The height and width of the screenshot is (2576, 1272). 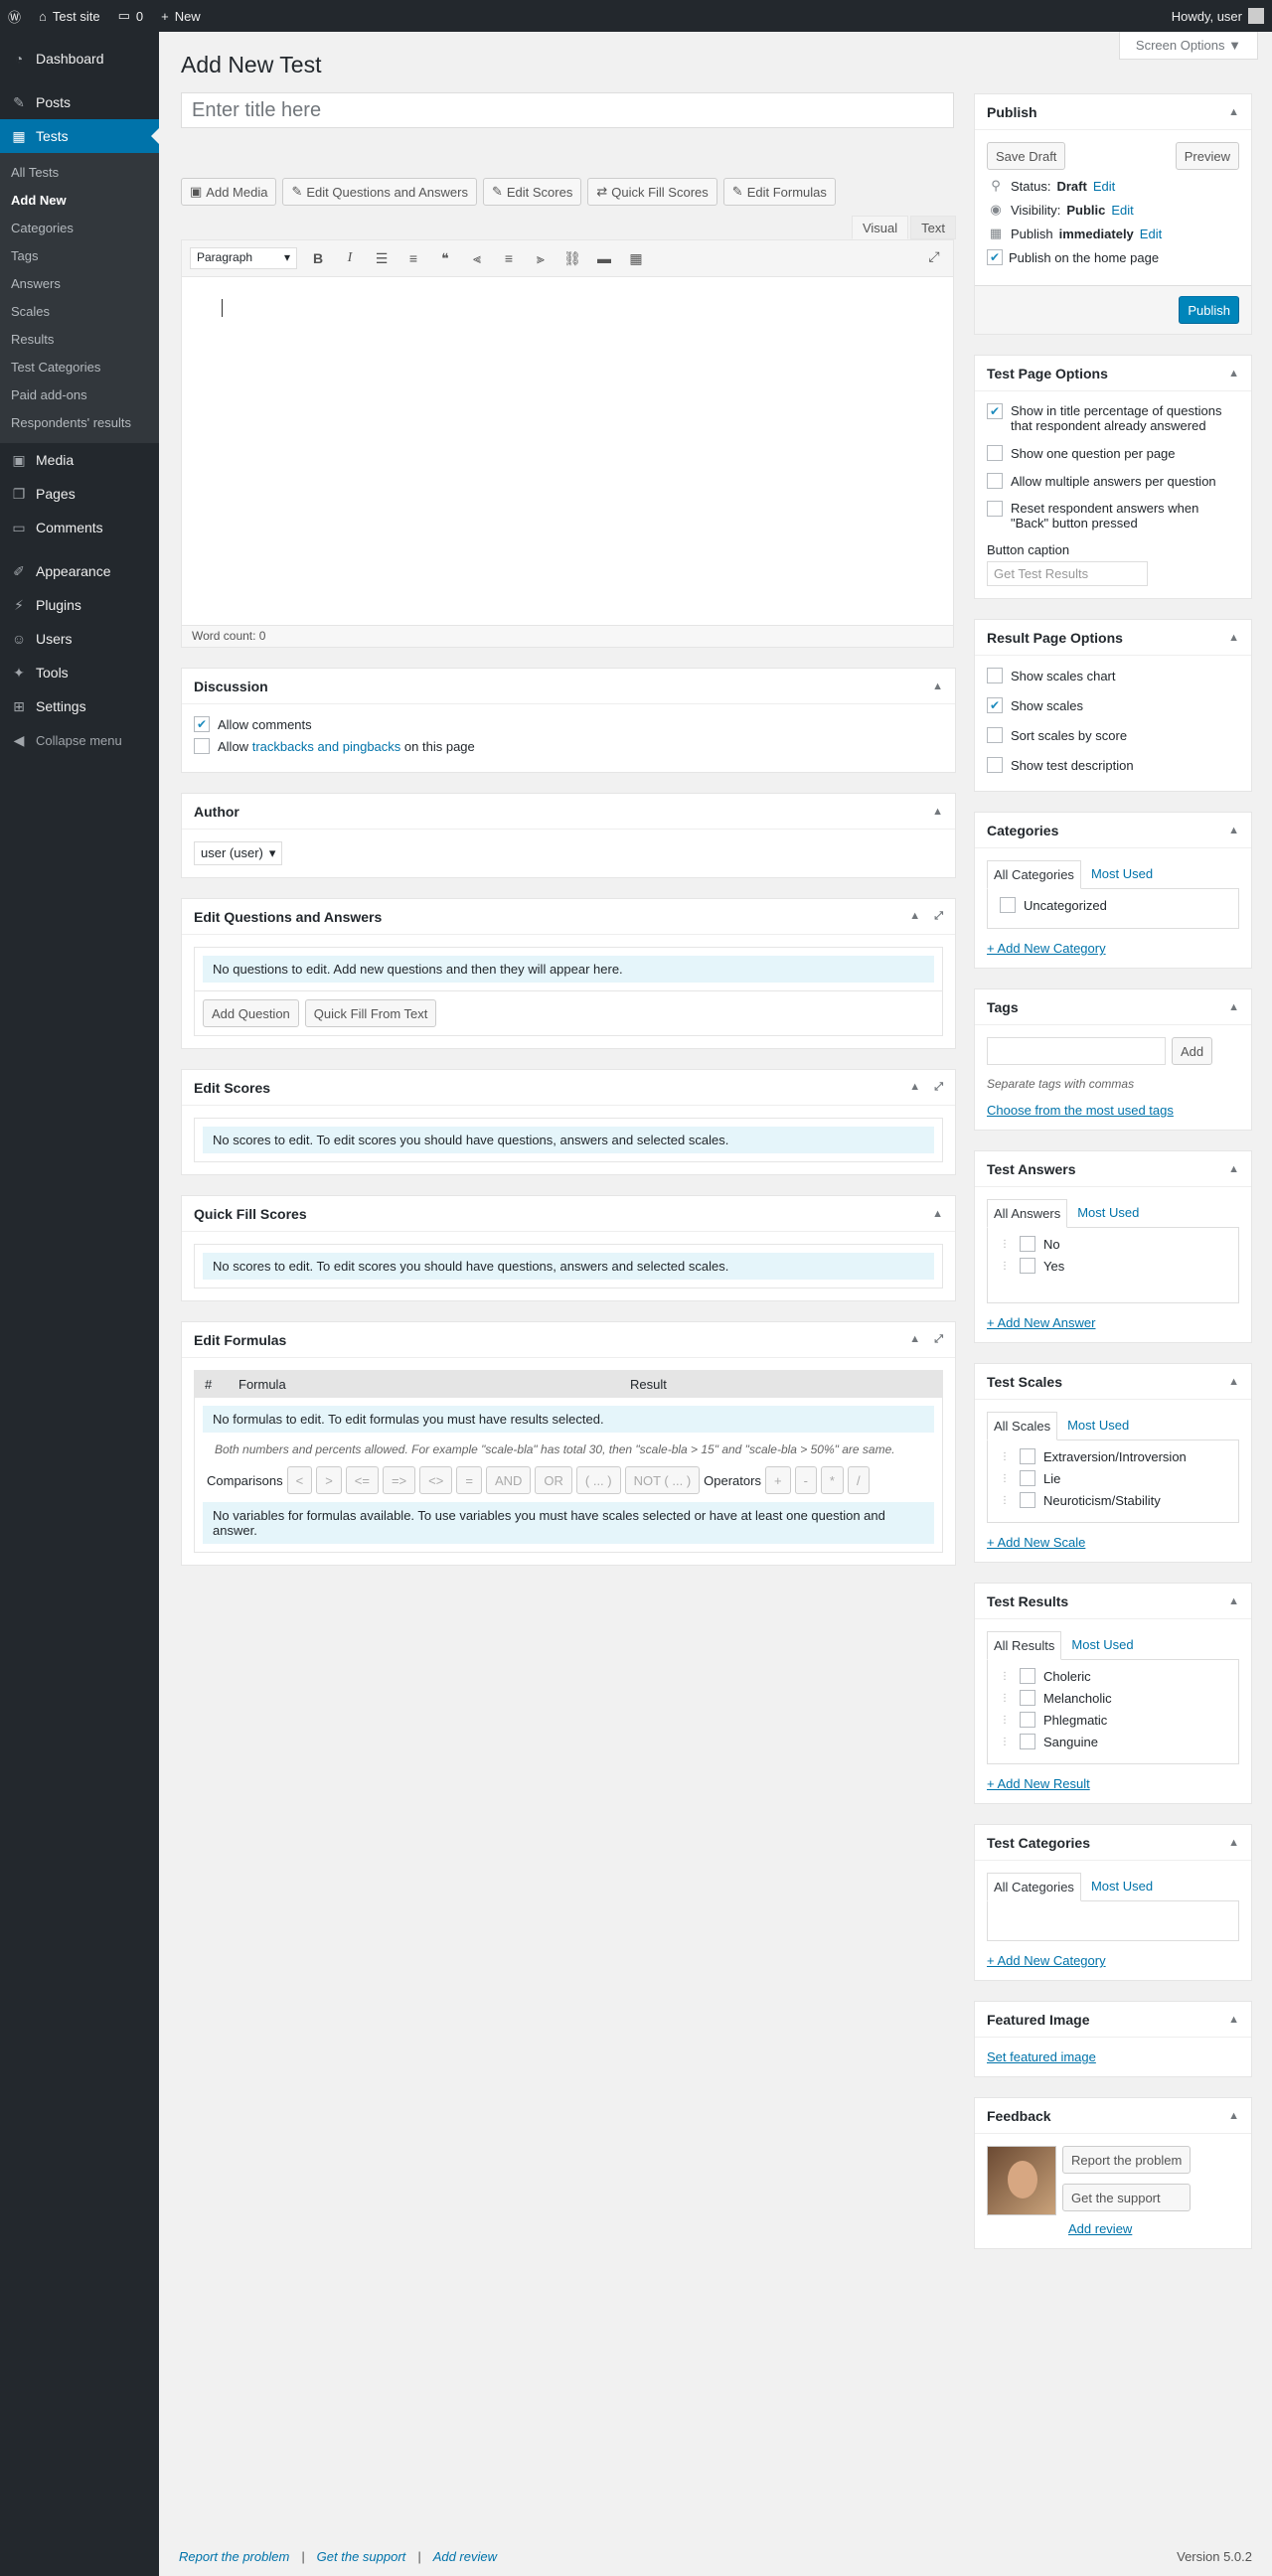 What do you see at coordinates (636, 258) in the screenshot?
I see `toolbar-toggle-icon: ▦` at bounding box center [636, 258].